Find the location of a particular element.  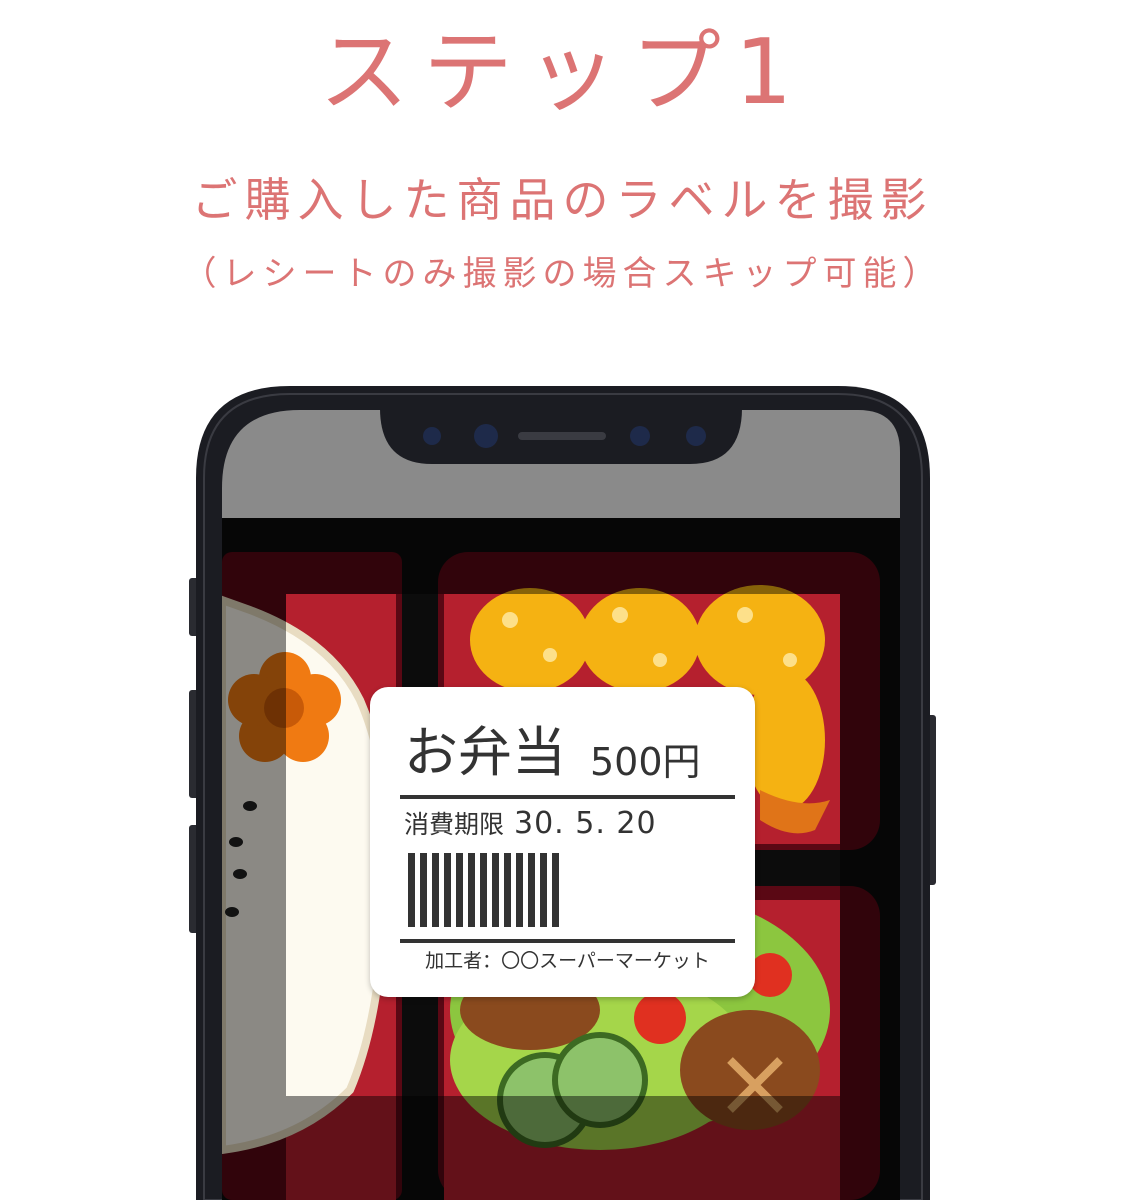

expiry-label: 消費期限 is located at coordinates (454, 824).